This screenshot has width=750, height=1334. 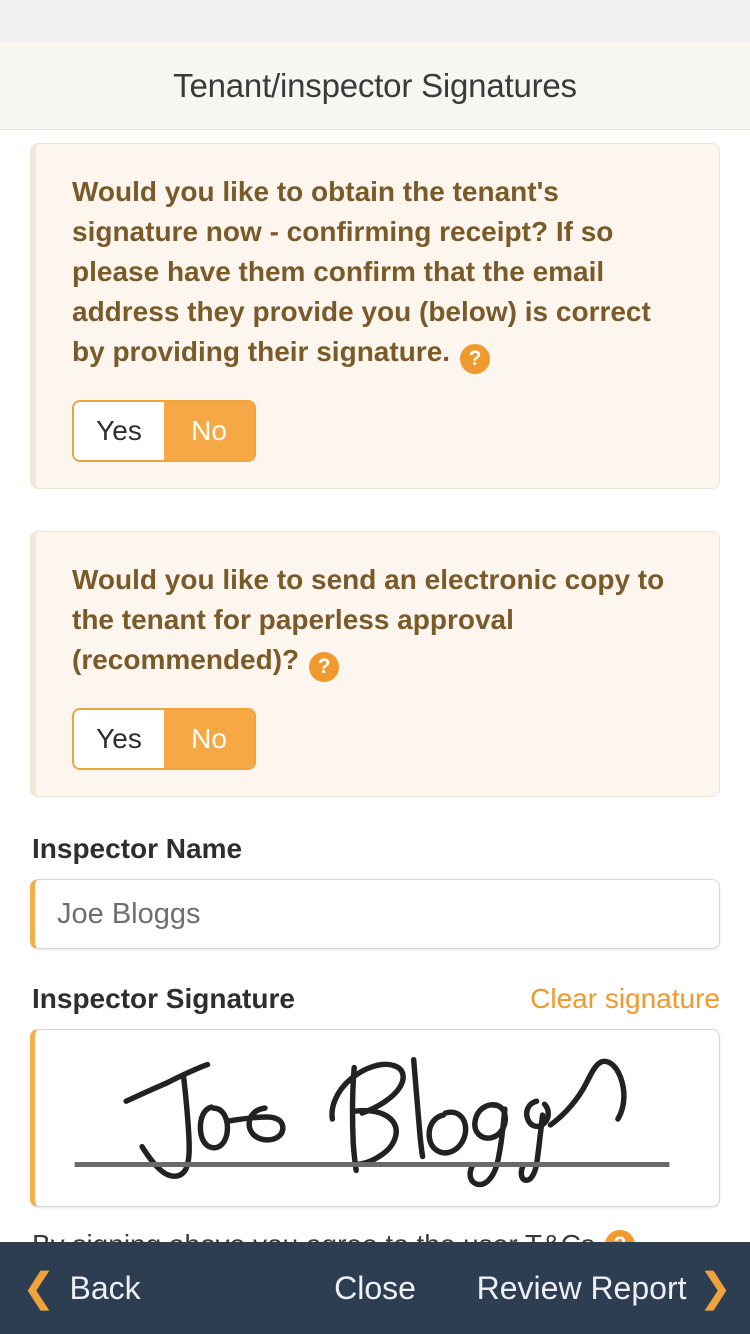 I want to click on bottom-navigation-bar: ❮ Back Close Review Report ❯, so click(x=375, y=1288).